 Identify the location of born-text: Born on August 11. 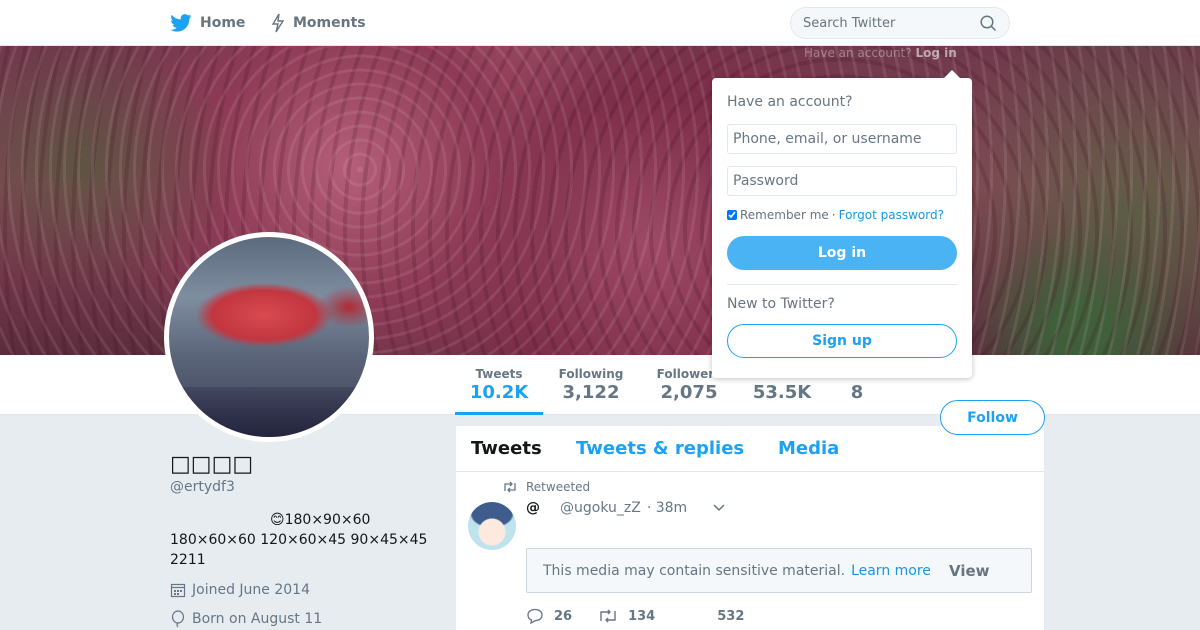
(257, 619).